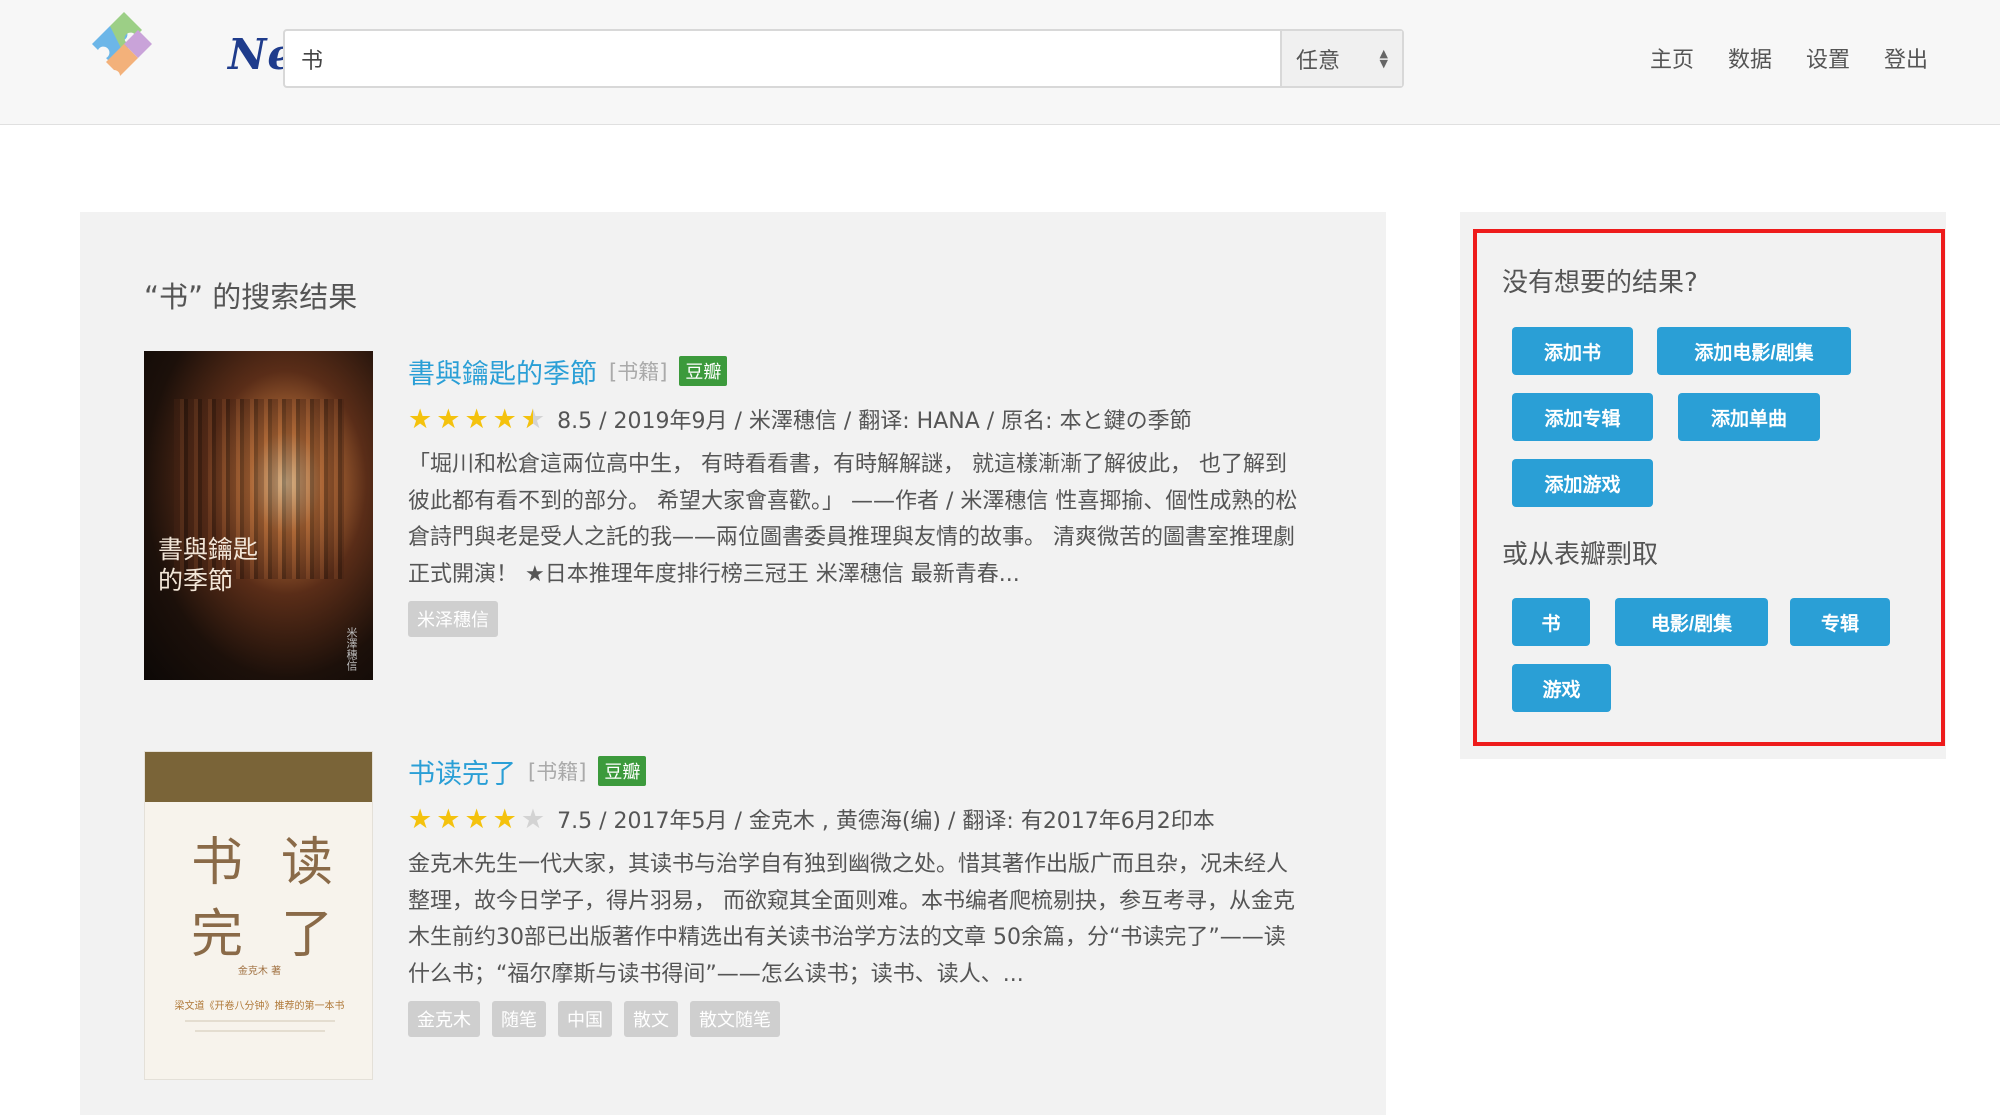 The height and width of the screenshot is (1115, 2000). What do you see at coordinates (1709, 487) in the screenshot?
I see `highlight-box` at bounding box center [1709, 487].